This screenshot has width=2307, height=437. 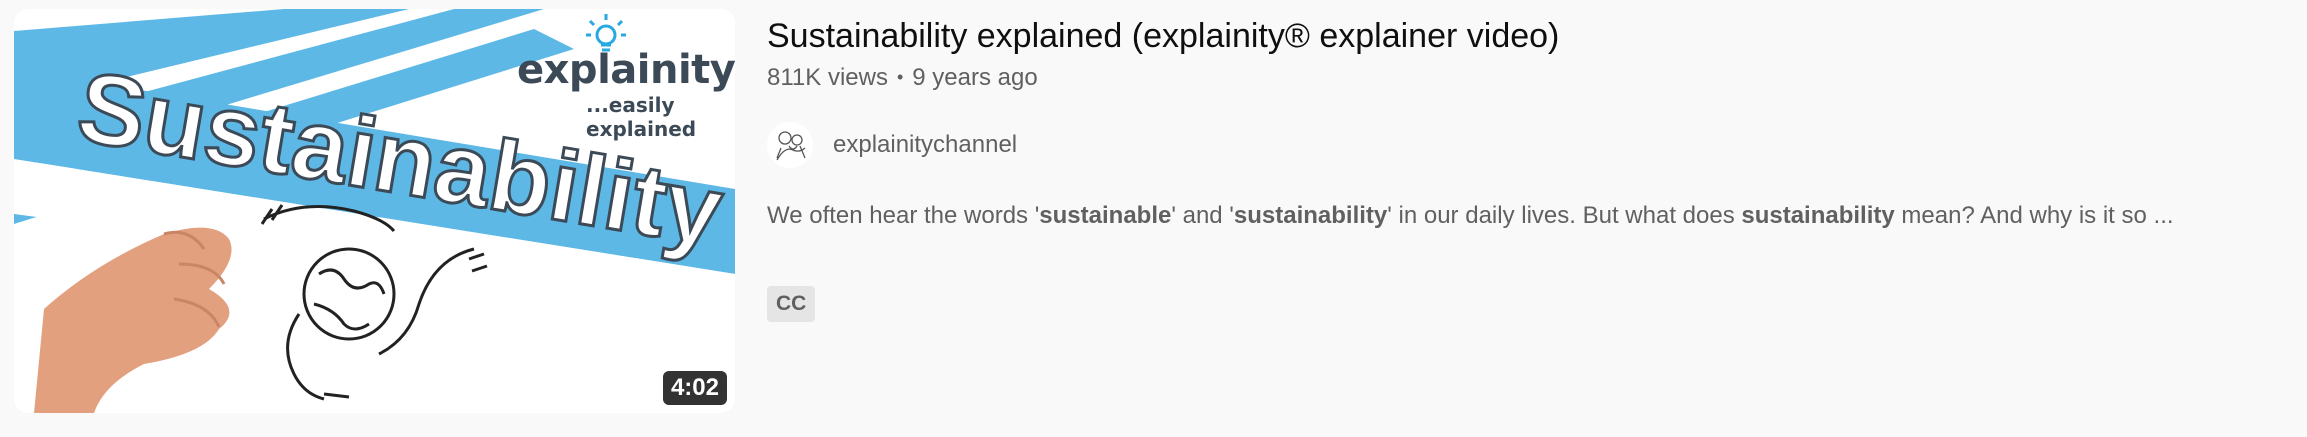 What do you see at coordinates (903, 215) in the screenshot?
I see `description-text: We often hear the words '` at bounding box center [903, 215].